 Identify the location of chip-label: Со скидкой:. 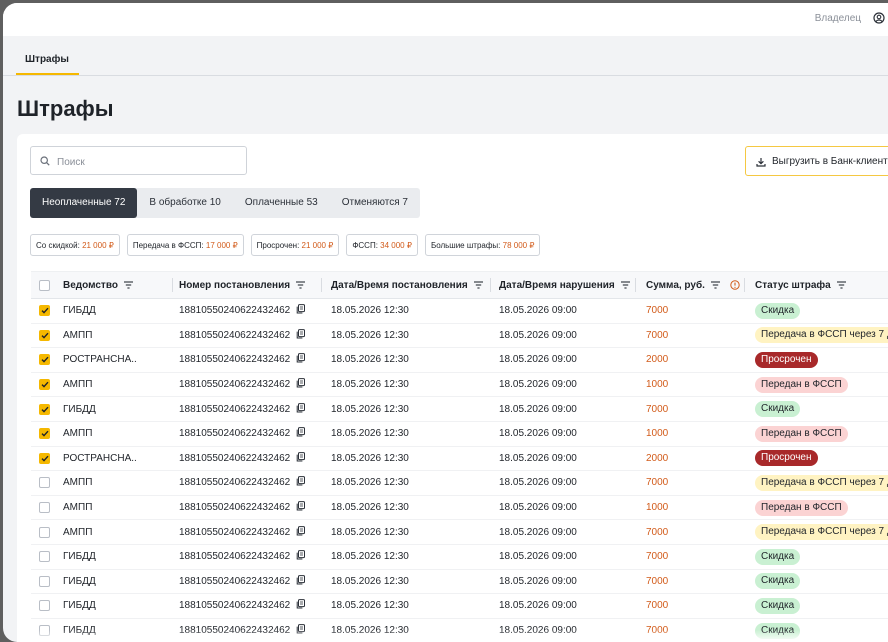
(58, 245).